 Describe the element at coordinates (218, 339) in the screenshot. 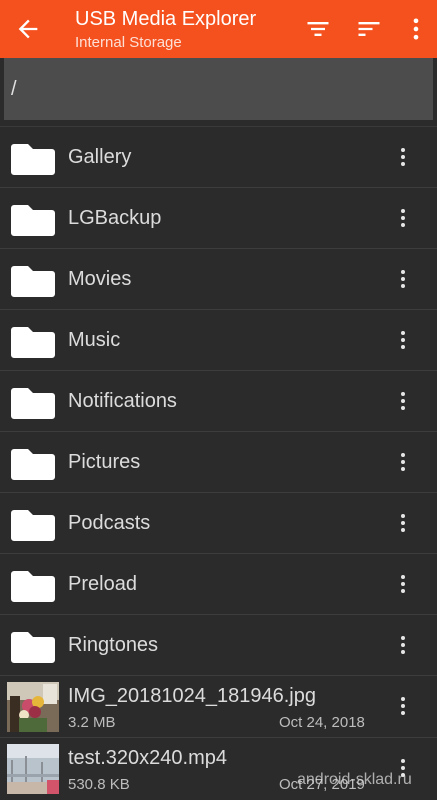

I see `folder-row: Music` at that location.